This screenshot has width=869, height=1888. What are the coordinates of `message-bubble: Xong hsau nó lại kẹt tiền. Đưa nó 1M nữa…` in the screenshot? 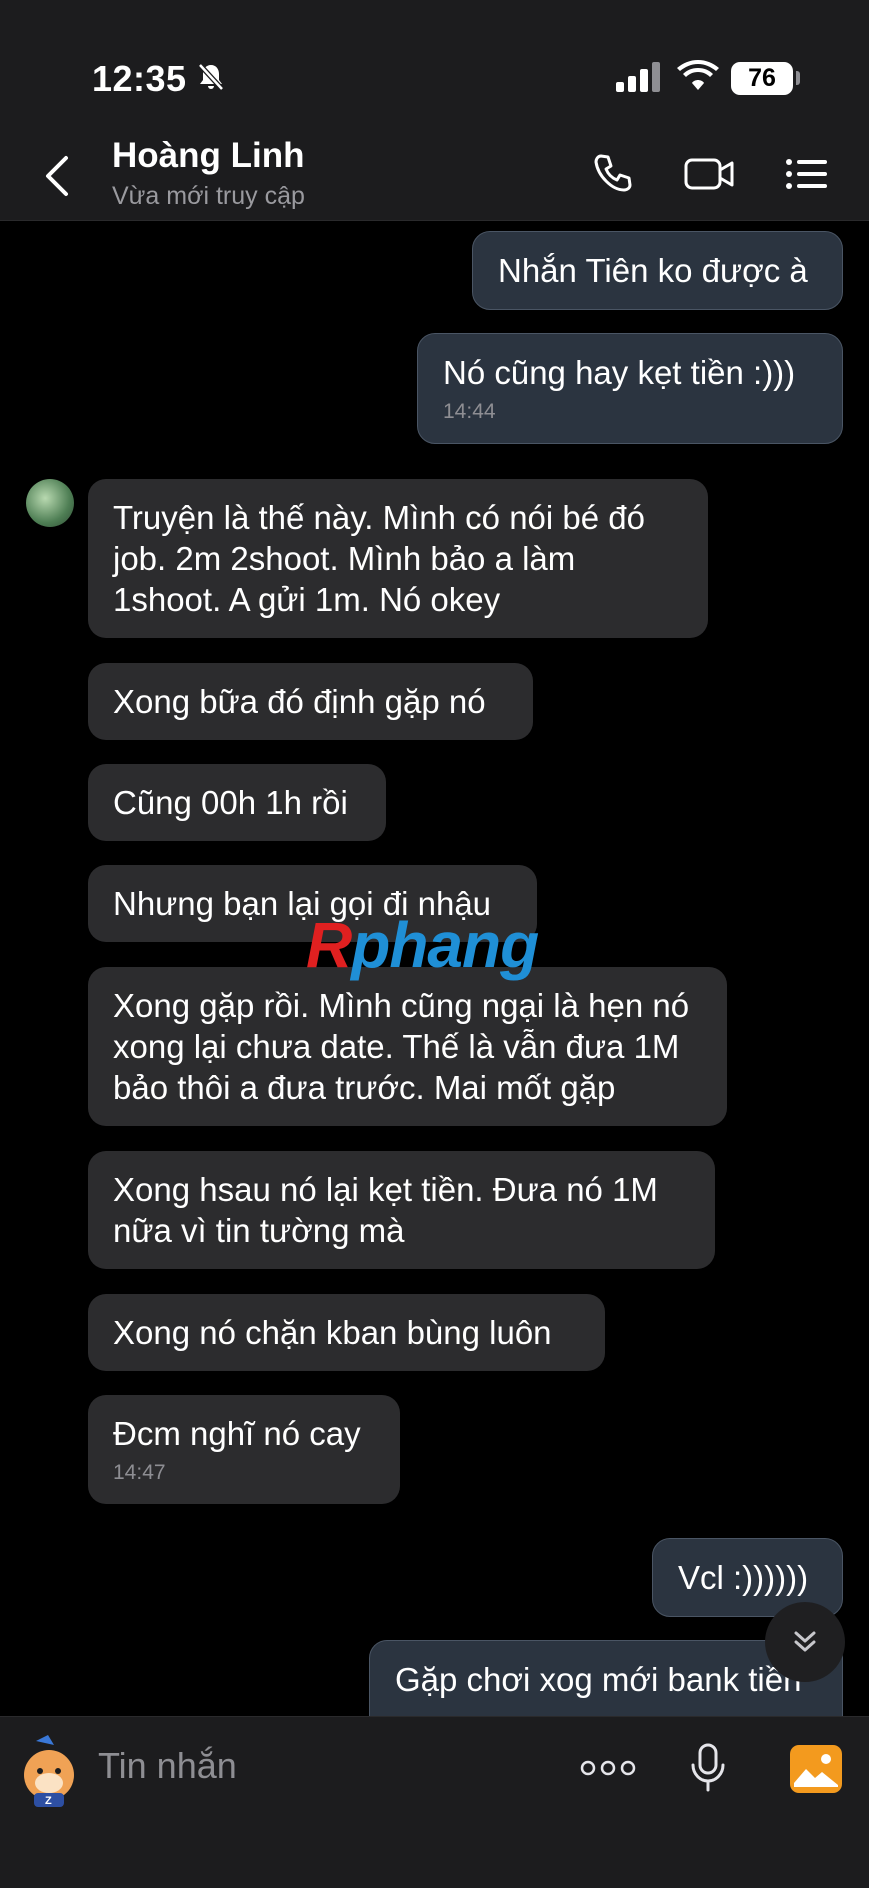 It's located at (401, 1210).